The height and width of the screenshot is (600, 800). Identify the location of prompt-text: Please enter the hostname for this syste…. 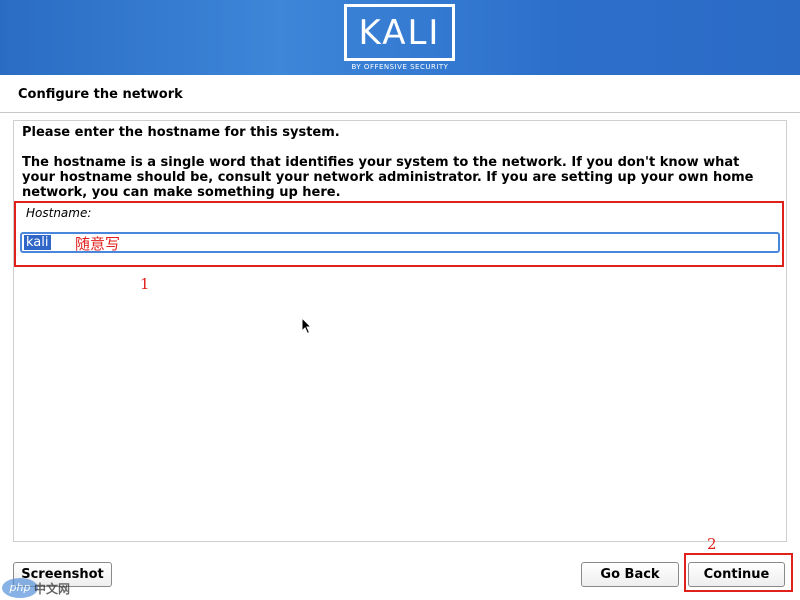
(181, 132).